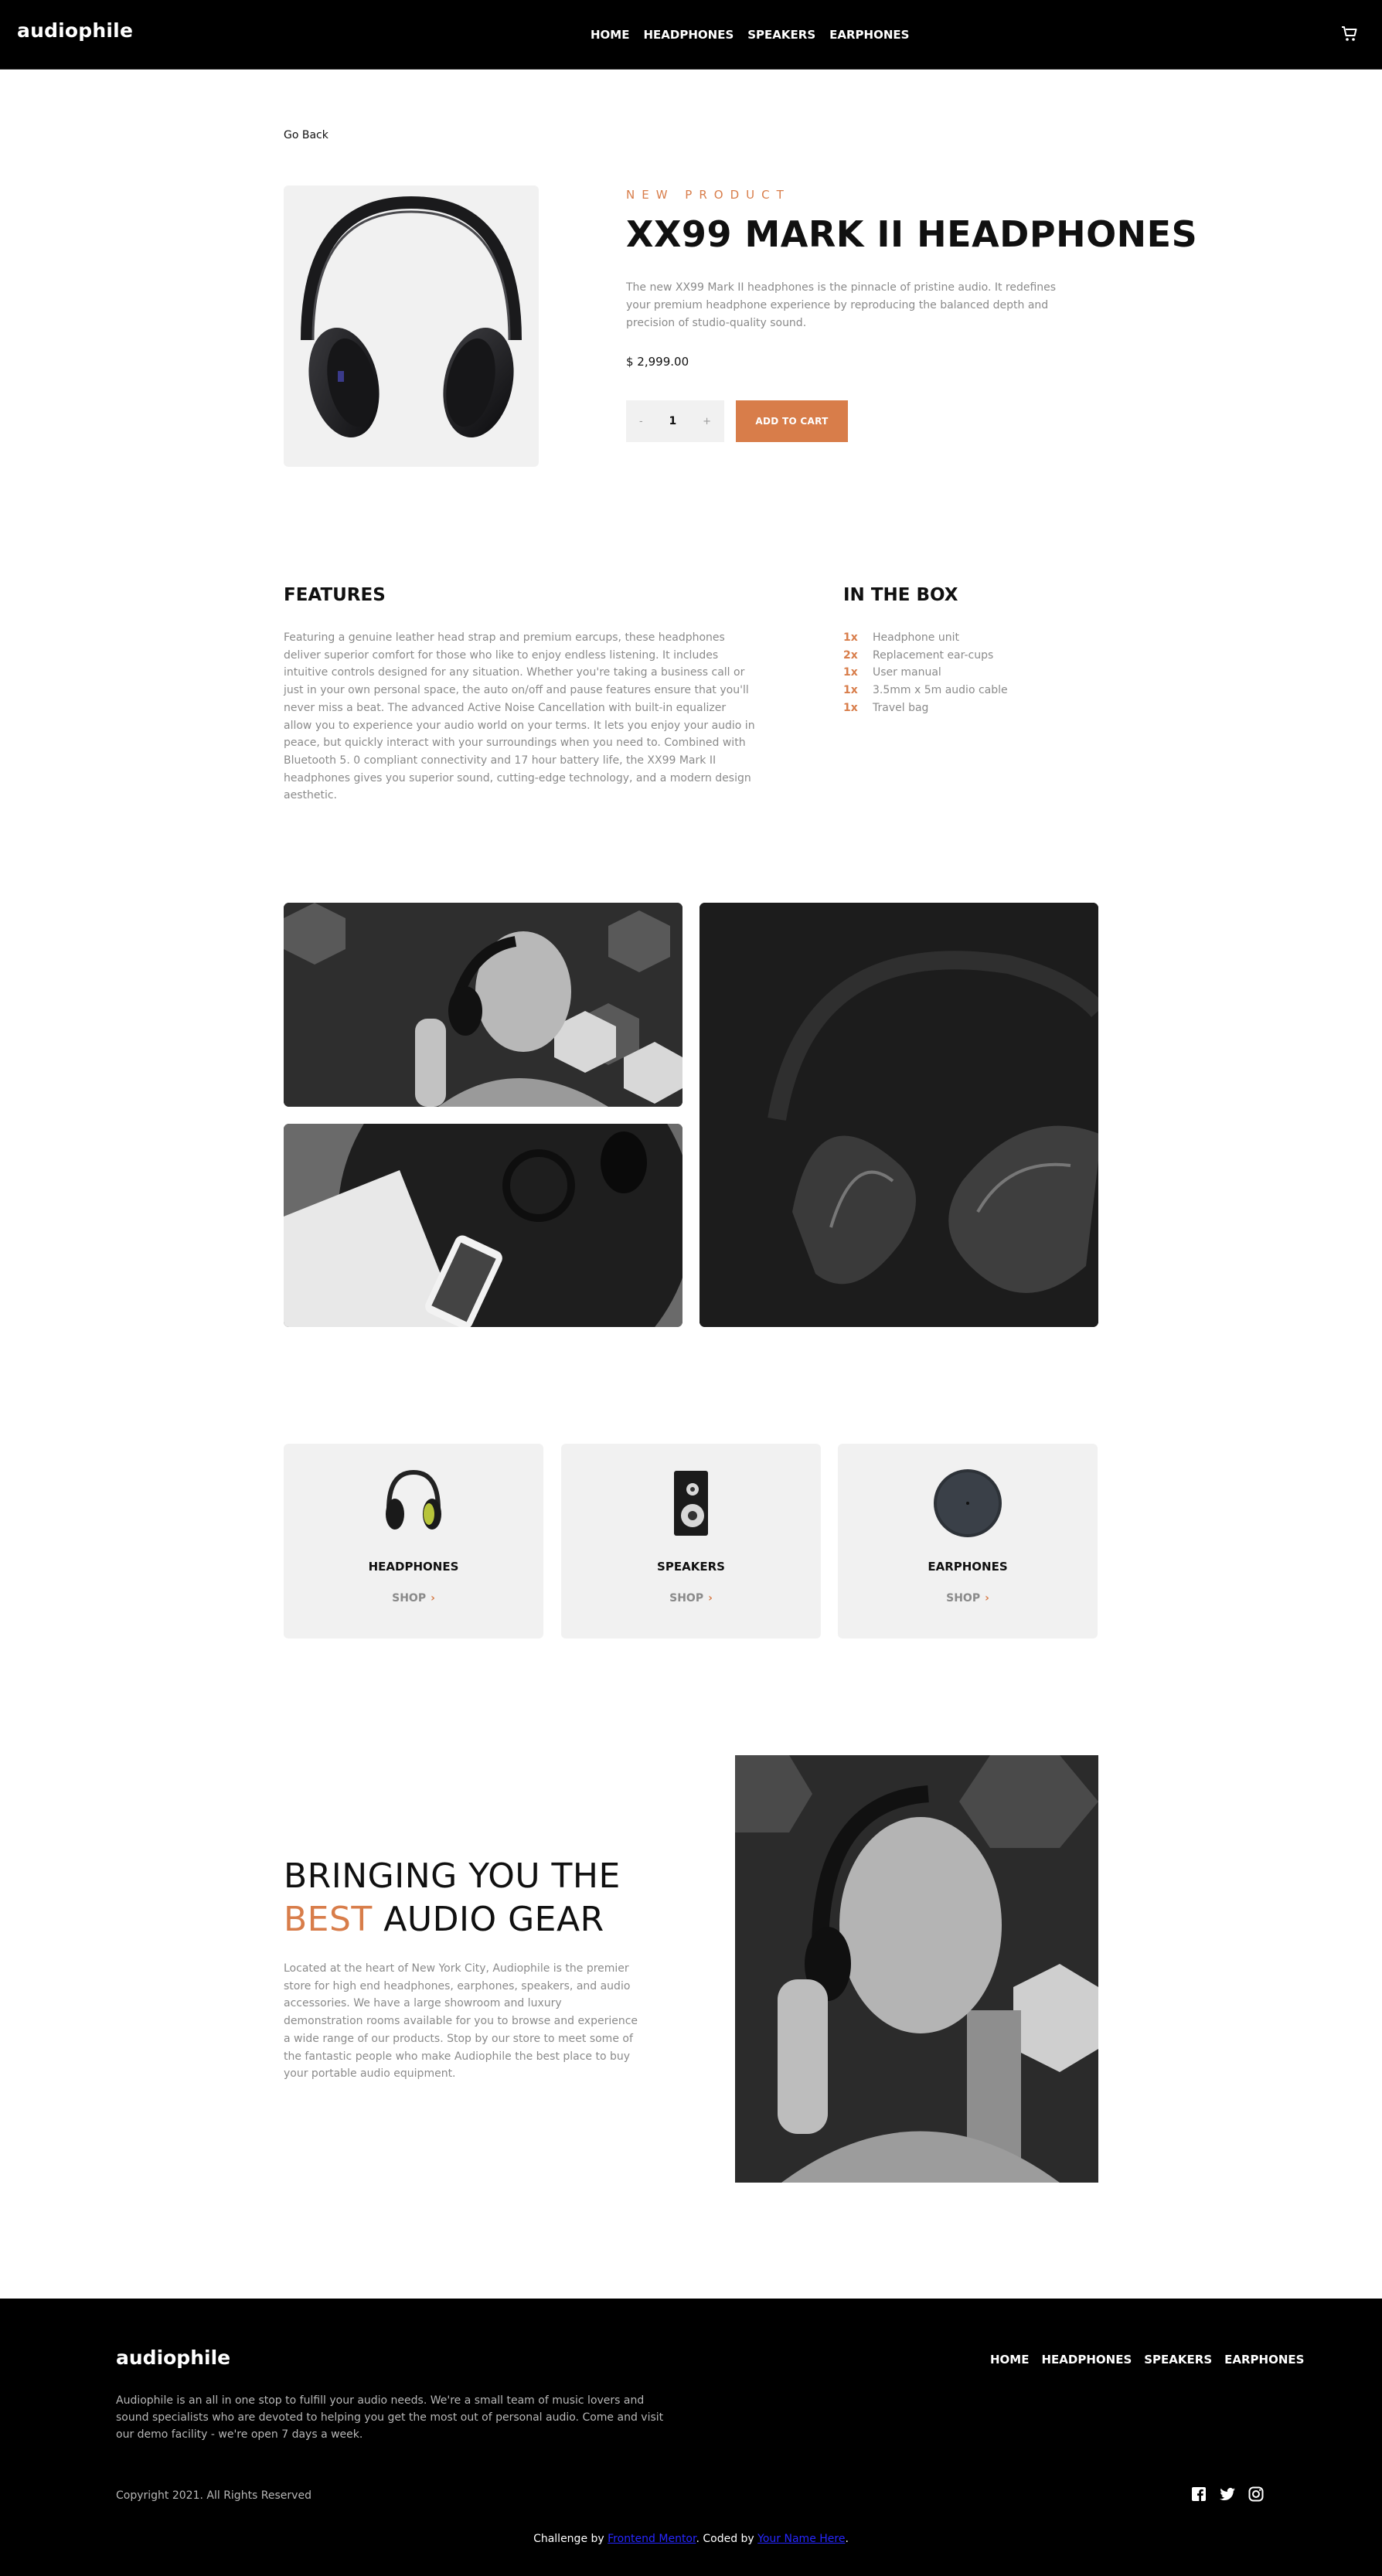 This screenshot has width=1382, height=2576. Describe the element at coordinates (411, 317) in the screenshot. I see `headphones-image` at that location.